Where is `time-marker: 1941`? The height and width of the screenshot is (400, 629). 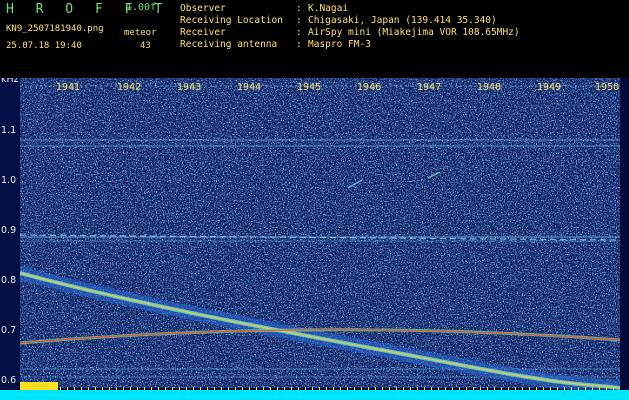 time-marker: 1941 is located at coordinates (68, 87).